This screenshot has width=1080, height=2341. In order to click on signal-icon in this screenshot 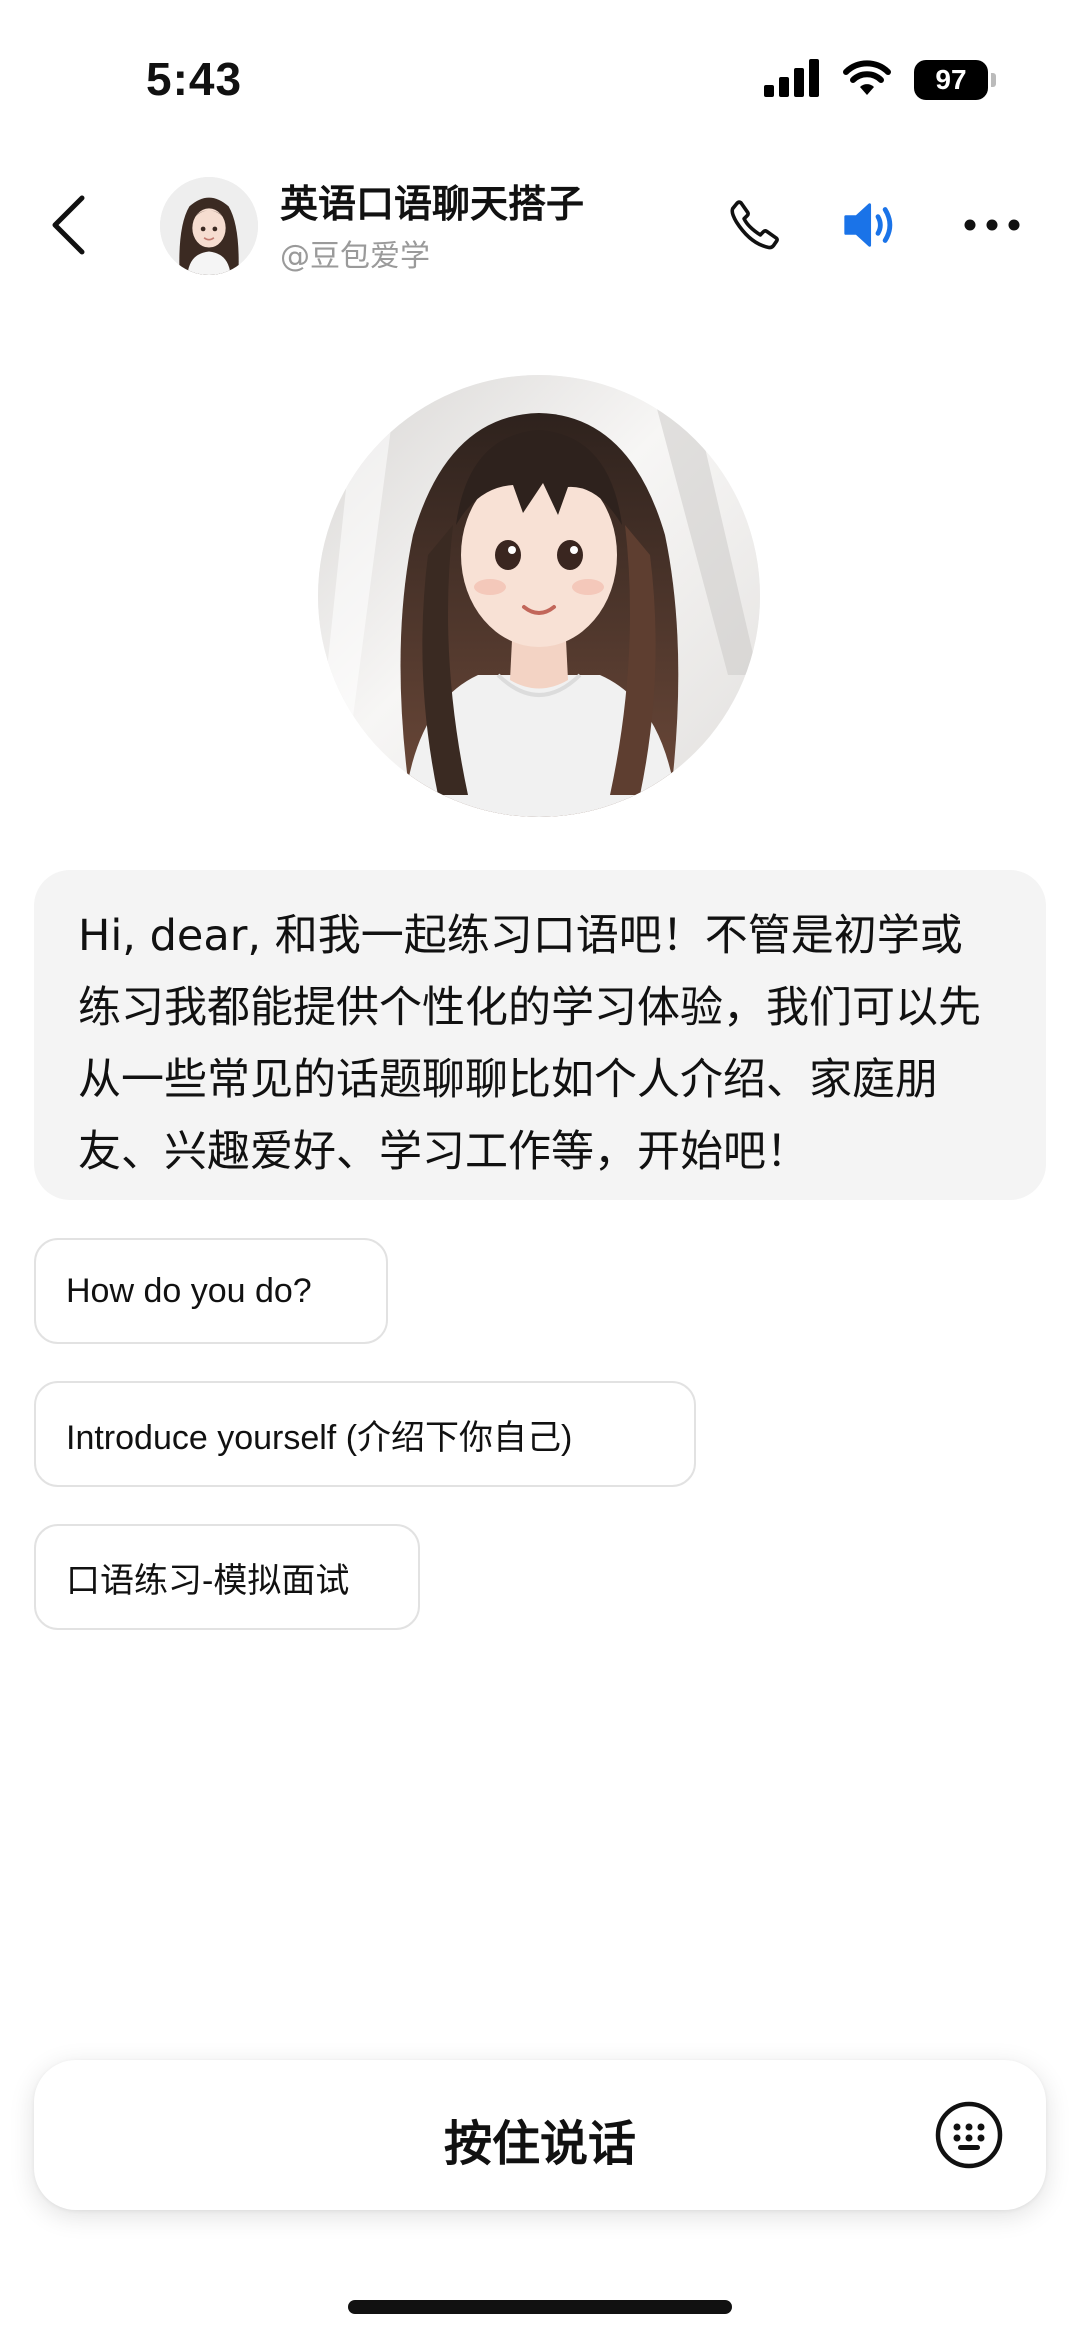, I will do `click(792, 80)`.